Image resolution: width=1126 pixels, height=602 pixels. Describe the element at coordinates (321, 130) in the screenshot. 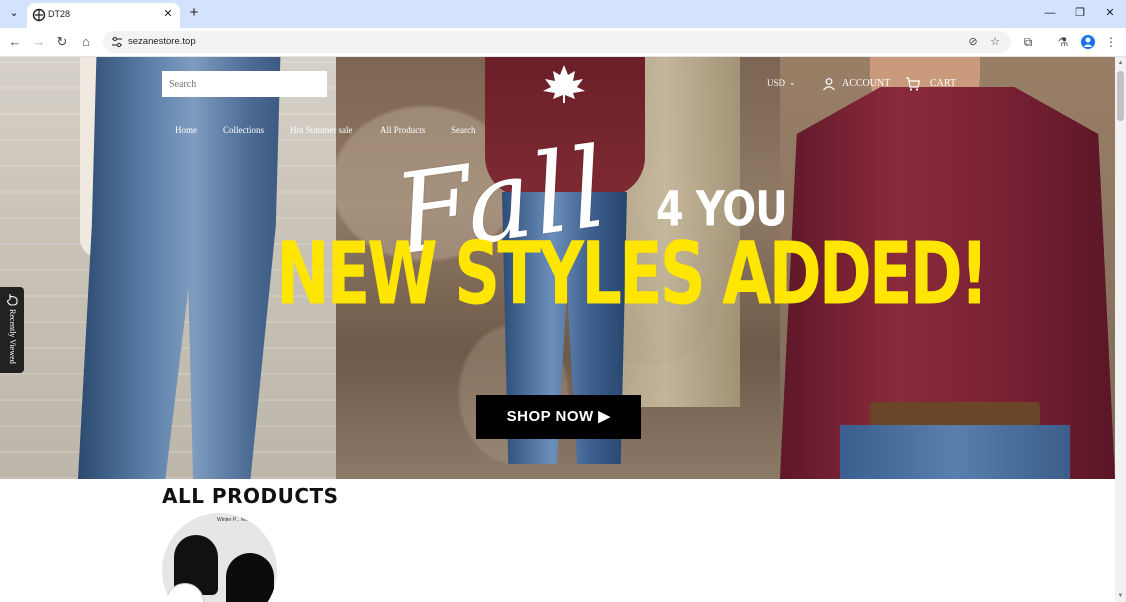

I see `nav-hot-summer-sale: Hot Summer sale` at that location.